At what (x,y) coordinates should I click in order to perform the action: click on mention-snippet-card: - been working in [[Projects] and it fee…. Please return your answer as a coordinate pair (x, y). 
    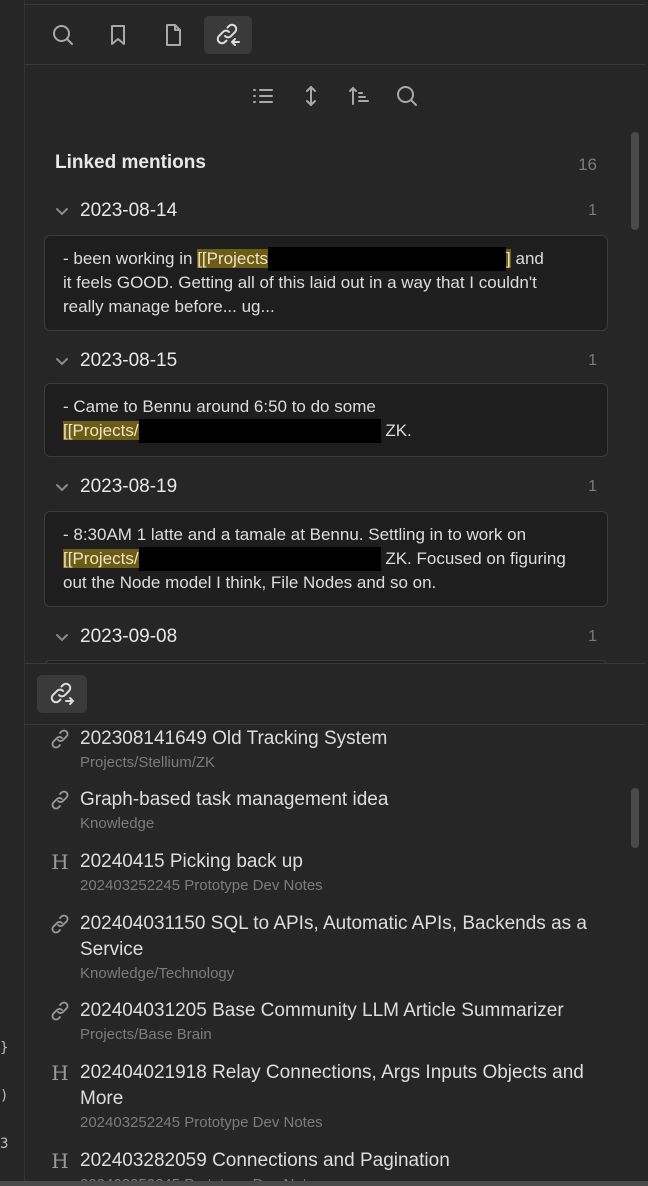
    Looking at the image, I should click on (326, 283).